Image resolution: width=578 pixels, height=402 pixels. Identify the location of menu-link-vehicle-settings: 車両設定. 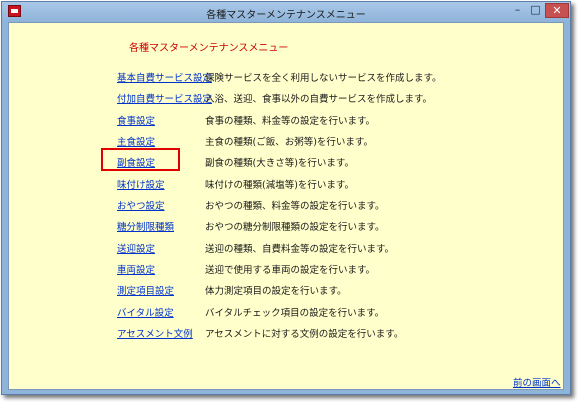
(136, 269).